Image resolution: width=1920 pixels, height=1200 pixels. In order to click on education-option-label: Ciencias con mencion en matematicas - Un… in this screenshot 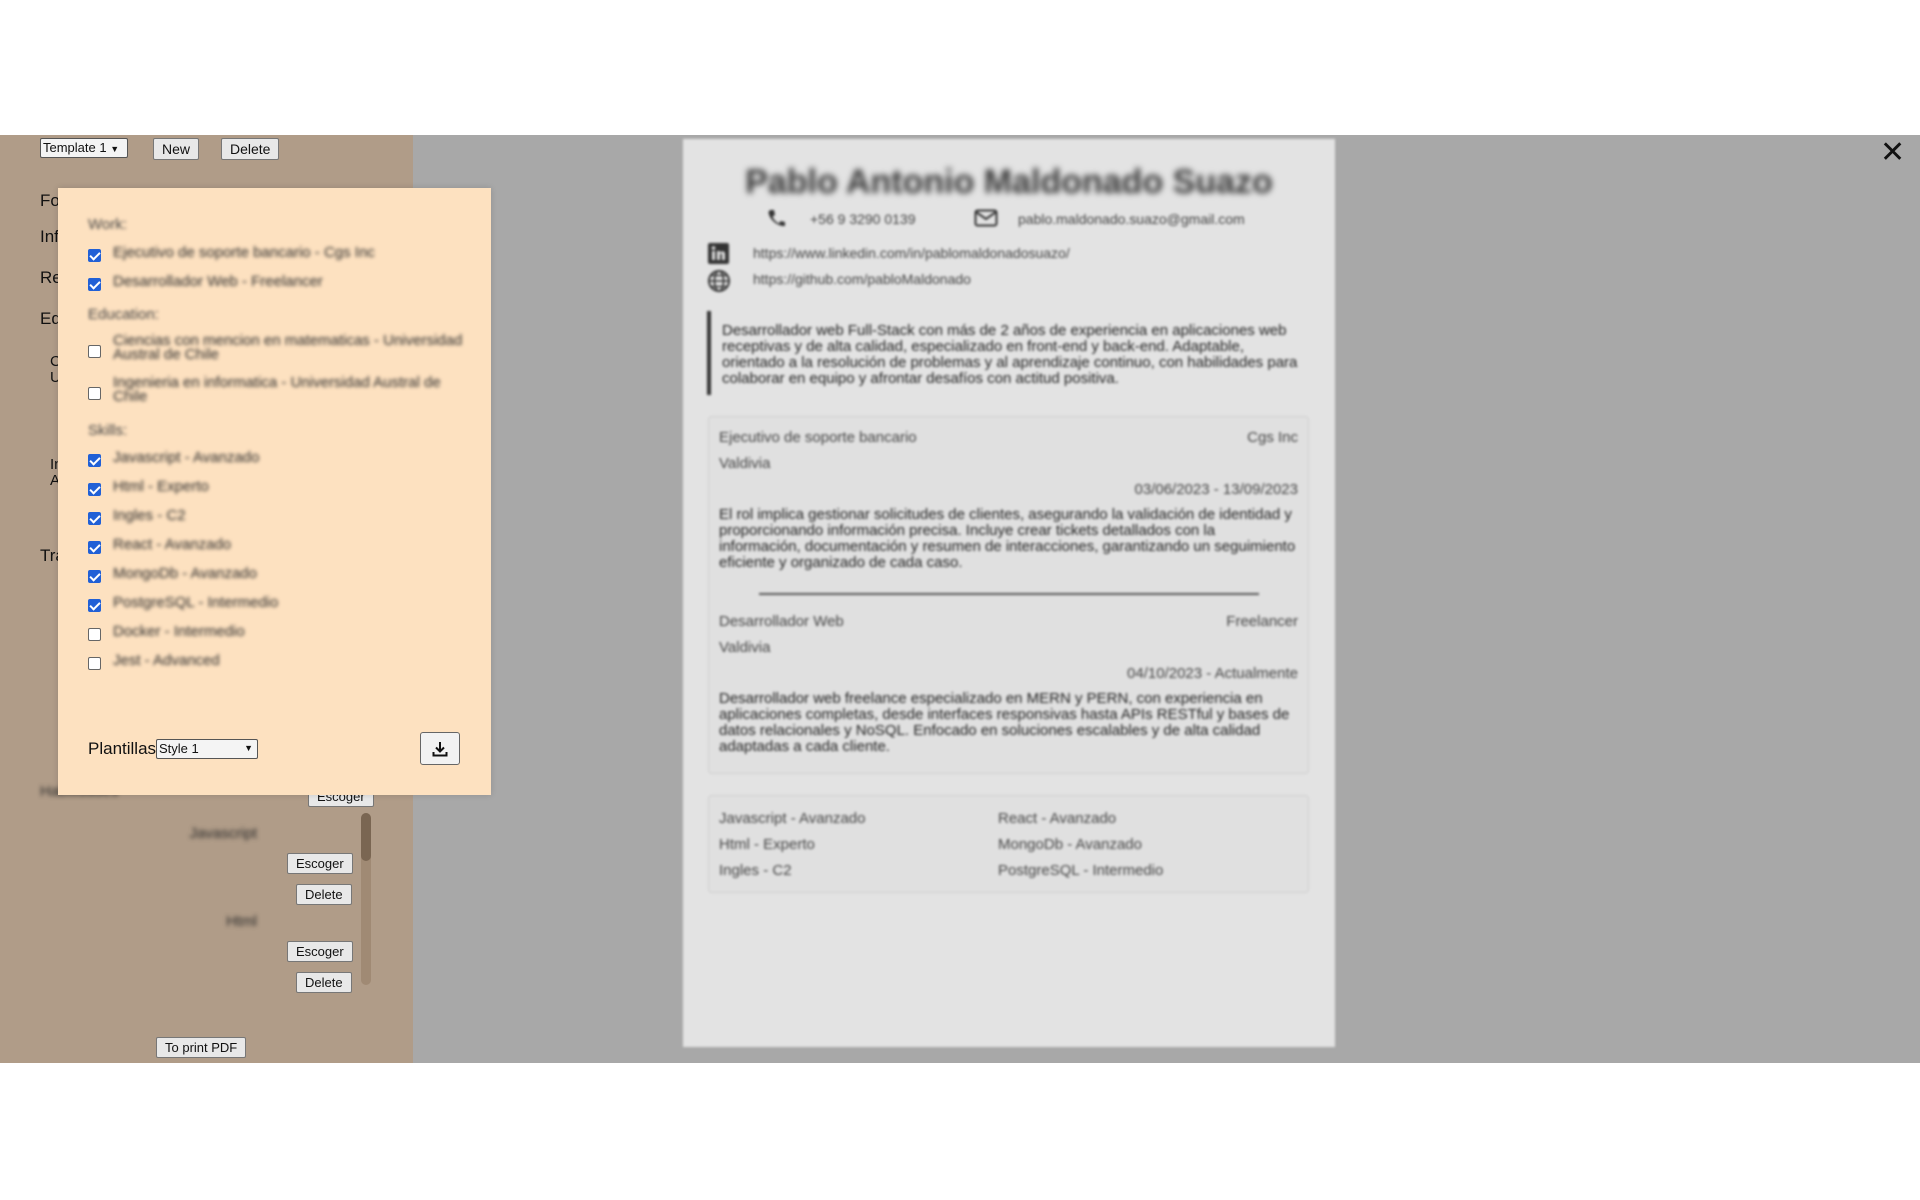, I will do `click(288, 347)`.